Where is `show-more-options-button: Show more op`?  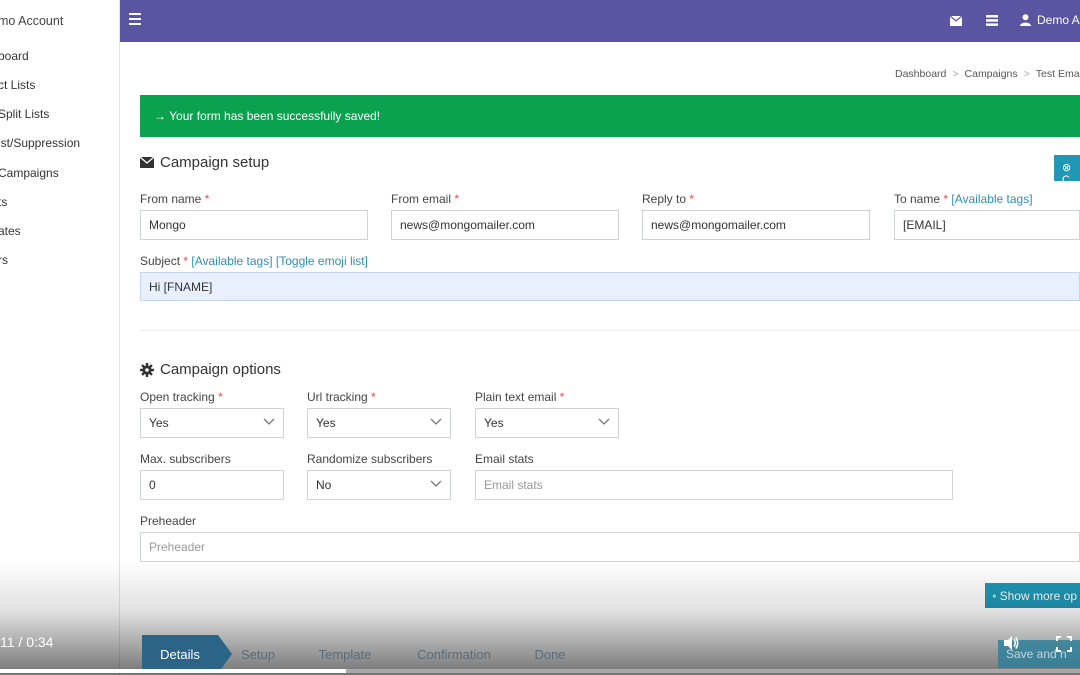 show-more-options-button: Show more op is located at coordinates (1032, 595).